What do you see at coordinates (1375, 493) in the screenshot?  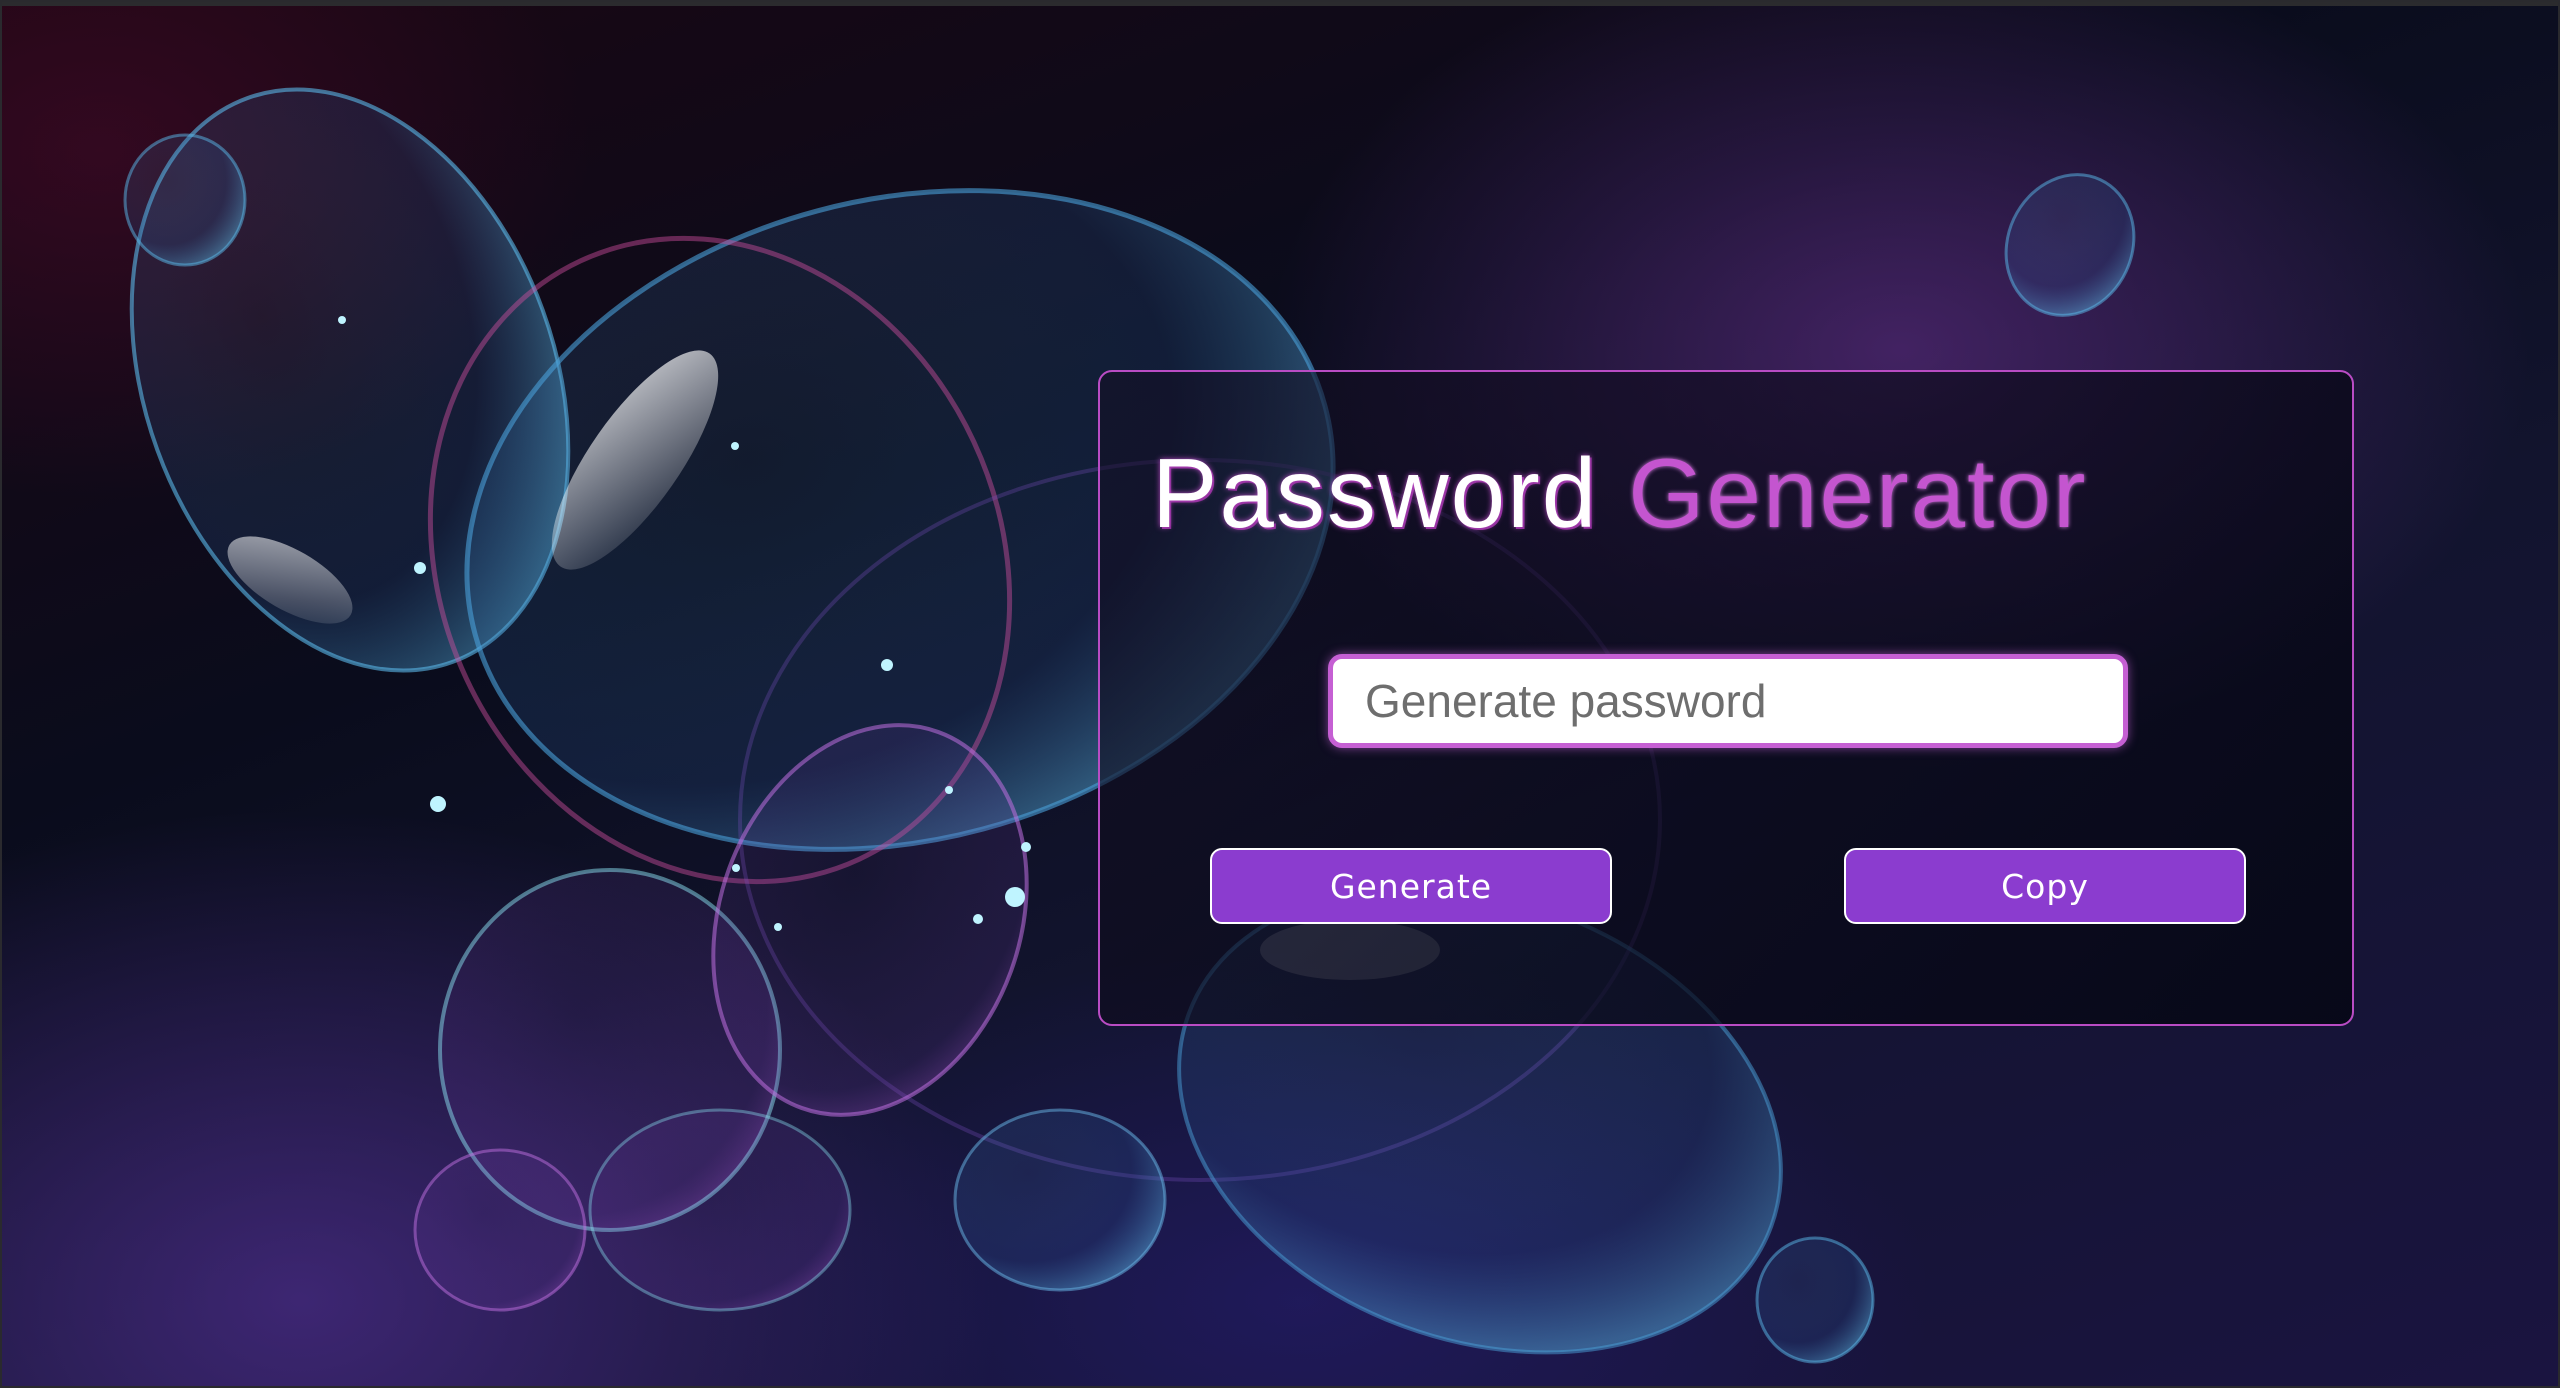 I see `title-part-password: Password` at bounding box center [1375, 493].